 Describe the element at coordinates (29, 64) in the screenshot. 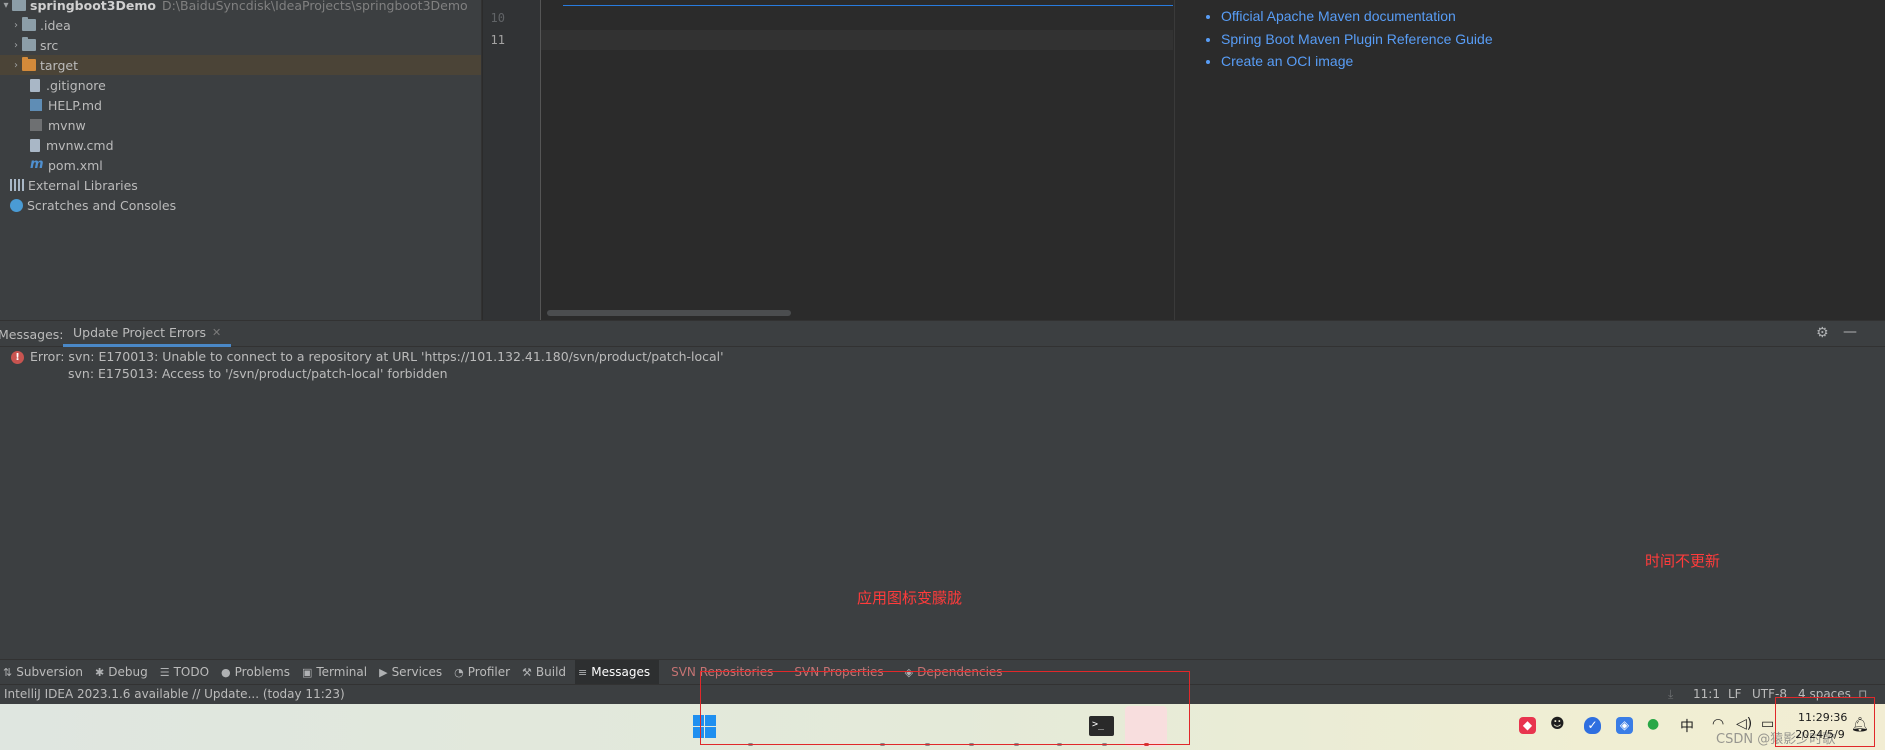

I see `folder-orange-icon` at that location.